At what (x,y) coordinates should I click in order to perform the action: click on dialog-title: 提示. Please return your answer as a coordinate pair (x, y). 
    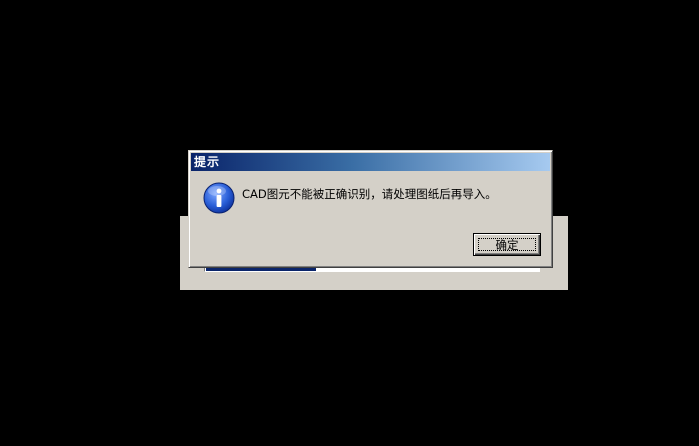
    Looking at the image, I should click on (207, 162).